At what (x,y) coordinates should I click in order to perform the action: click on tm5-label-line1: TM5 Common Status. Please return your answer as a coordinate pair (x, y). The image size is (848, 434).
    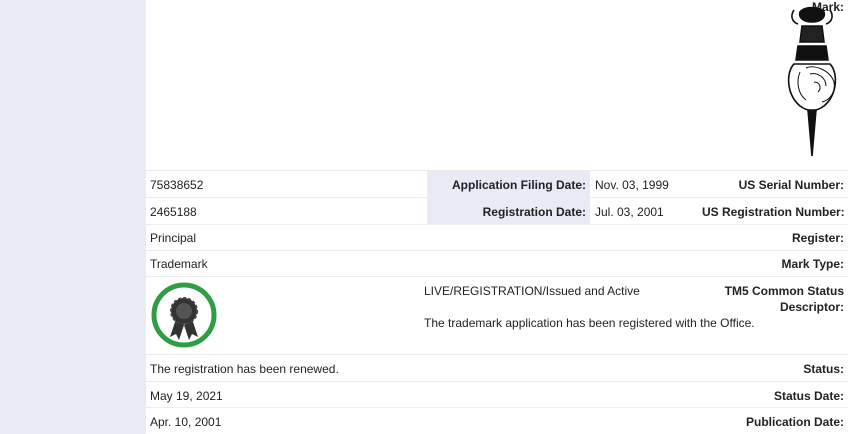
    Looking at the image, I should click on (784, 291).